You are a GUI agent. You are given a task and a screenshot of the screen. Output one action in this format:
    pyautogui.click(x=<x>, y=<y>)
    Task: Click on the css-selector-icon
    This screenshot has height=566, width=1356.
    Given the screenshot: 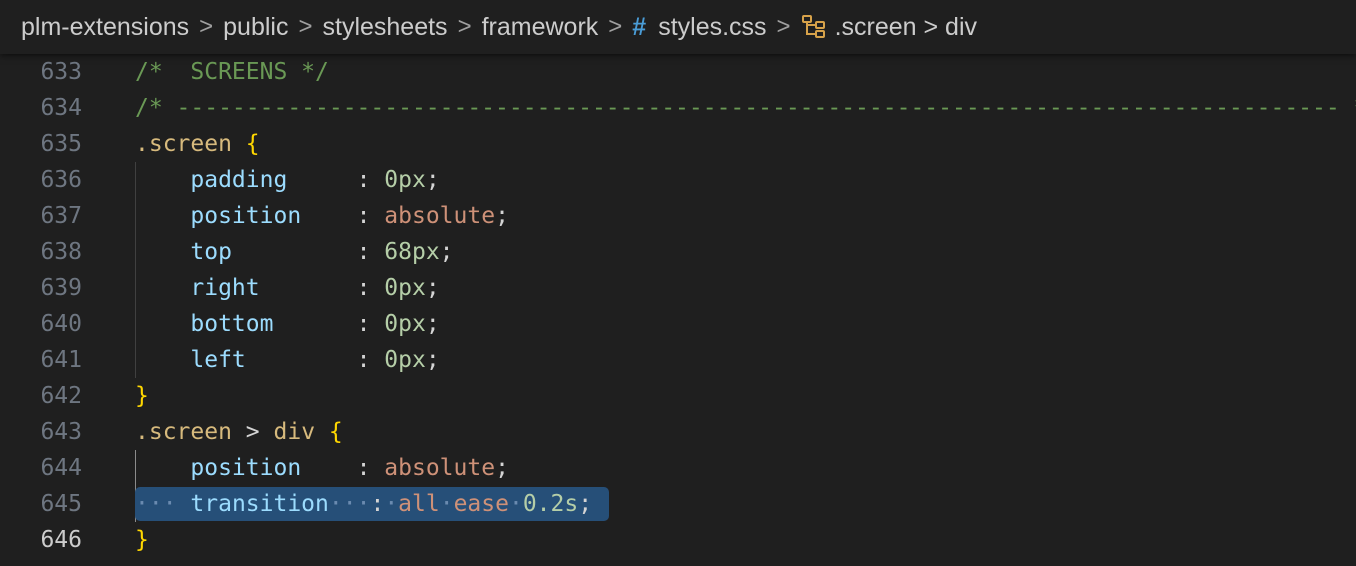 What is the action you would take?
    pyautogui.click(x=813, y=26)
    